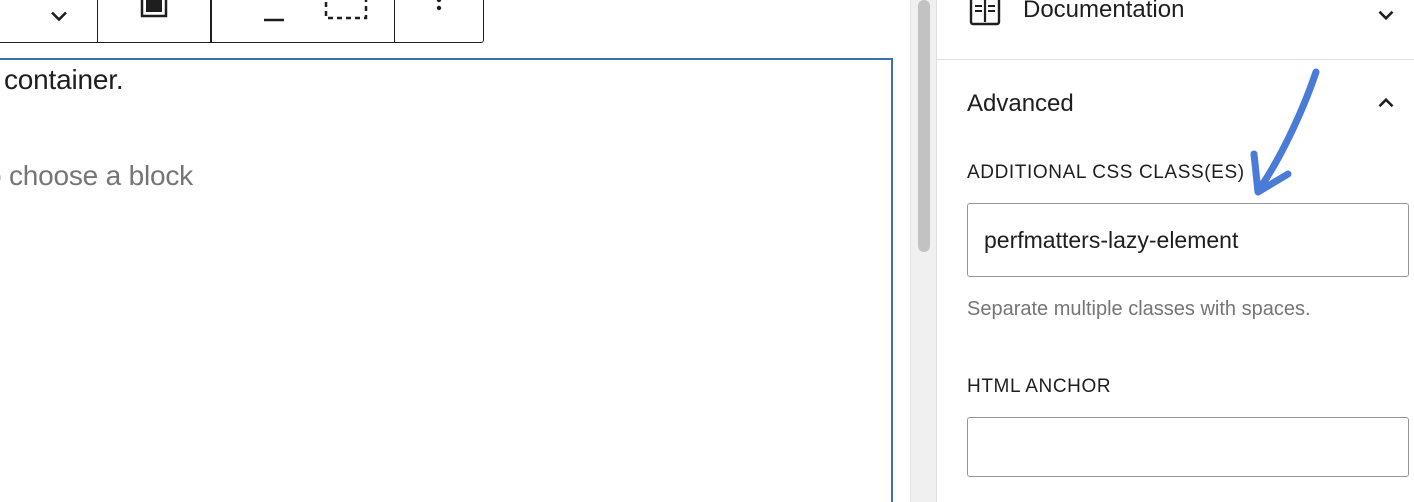  What do you see at coordinates (439, 5) in the screenshot?
I see `more-options-icon` at bounding box center [439, 5].